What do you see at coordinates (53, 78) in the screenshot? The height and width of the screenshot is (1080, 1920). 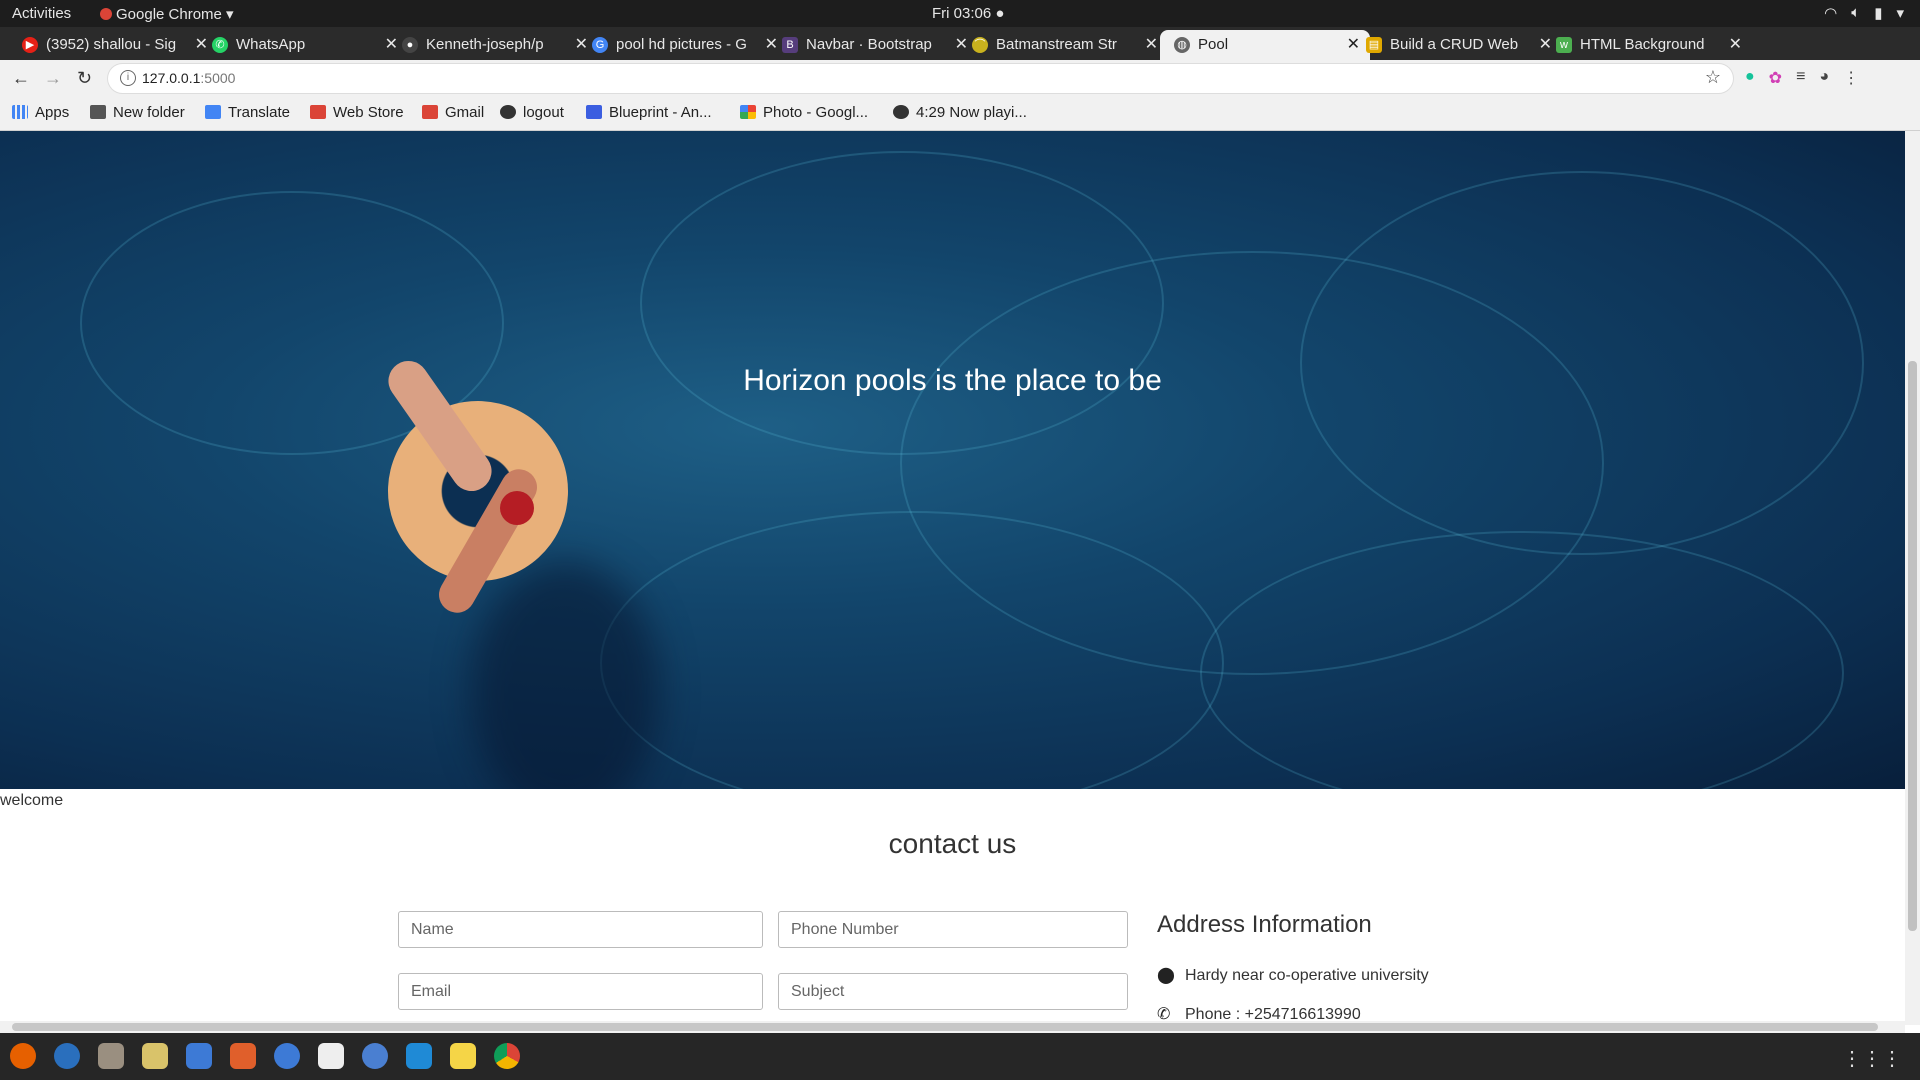 I see `forward-button: →` at bounding box center [53, 78].